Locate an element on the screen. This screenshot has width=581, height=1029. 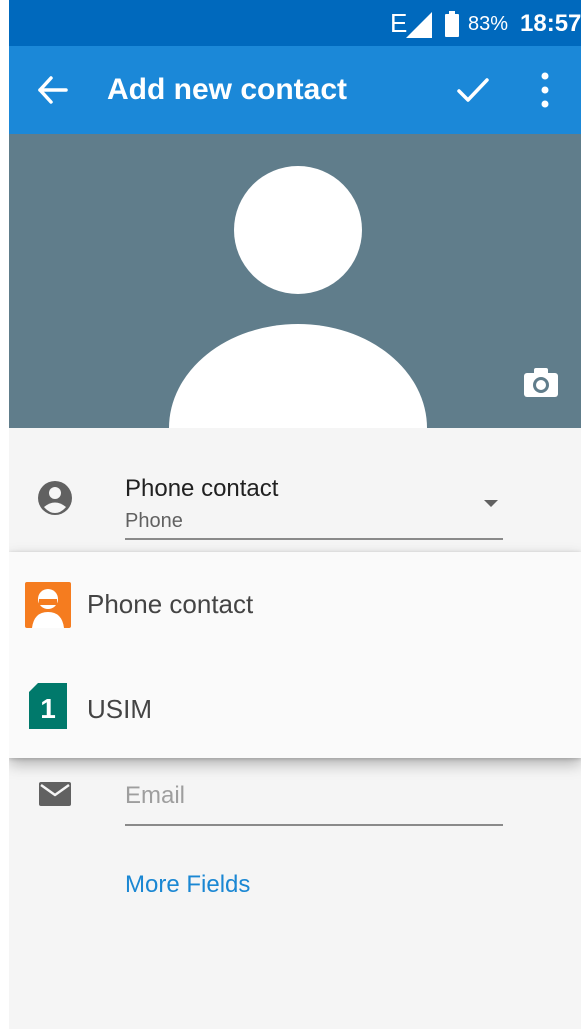
more-fields-button: More Fields is located at coordinates (187, 885).